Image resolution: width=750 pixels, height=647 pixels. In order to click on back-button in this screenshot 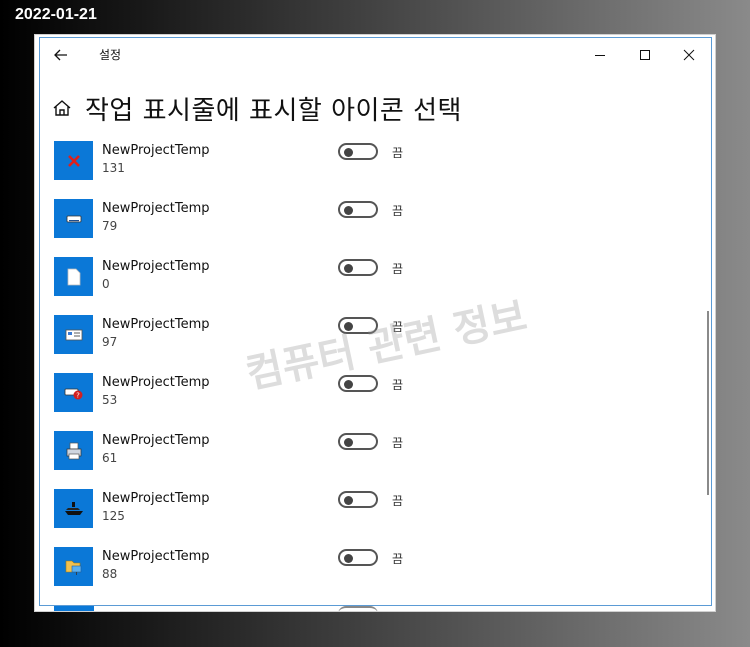, I will do `click(61, 55)`.